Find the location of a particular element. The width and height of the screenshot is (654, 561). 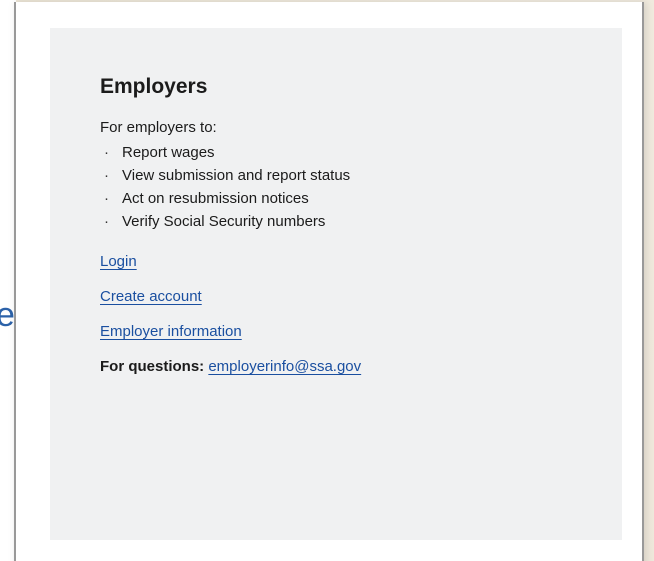

card-title: Employers is located at coordinates (154, 86).